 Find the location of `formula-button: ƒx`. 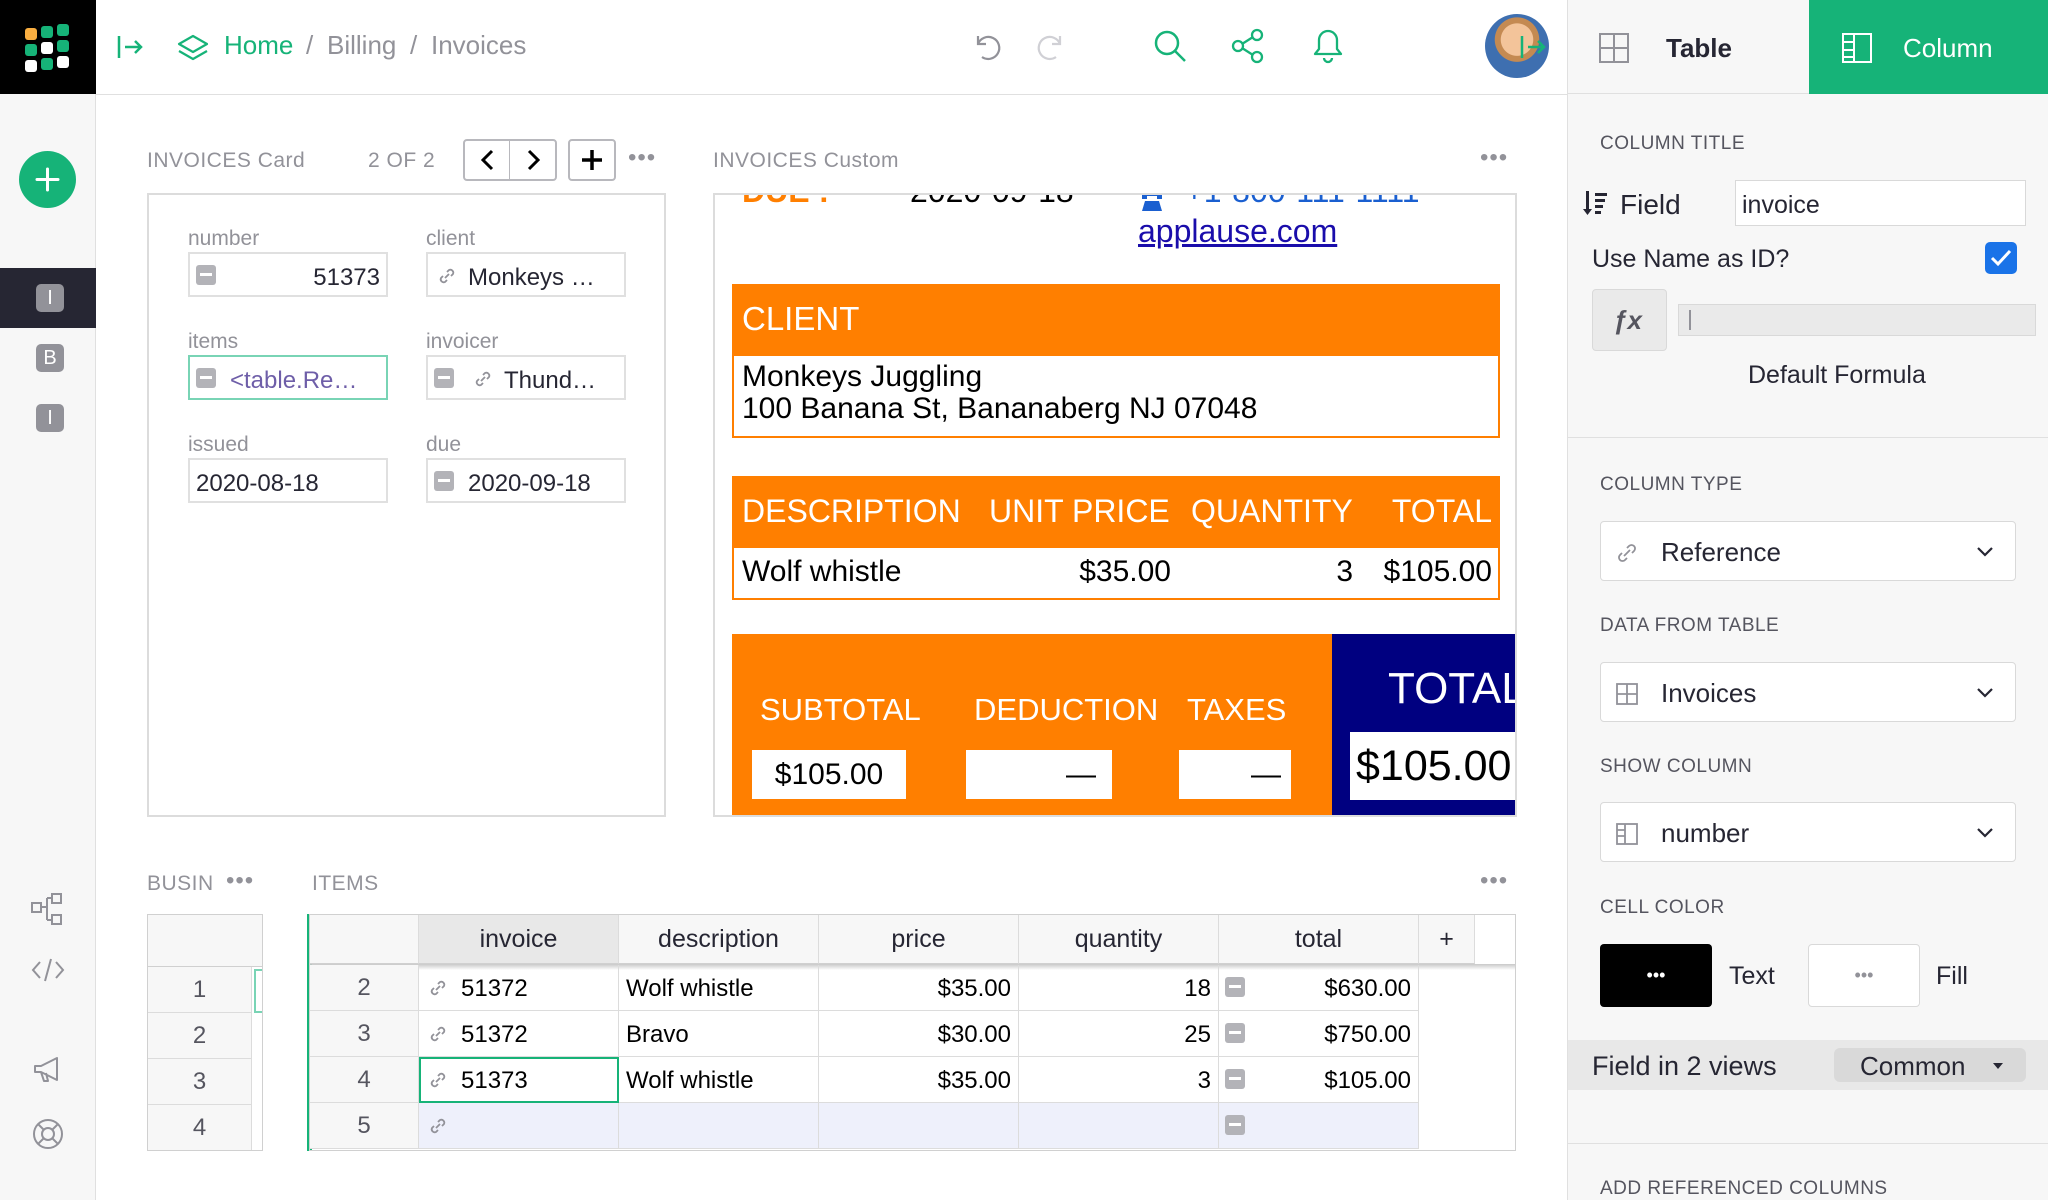

formula-button: ƒx is located at coordinates (1629, 320).